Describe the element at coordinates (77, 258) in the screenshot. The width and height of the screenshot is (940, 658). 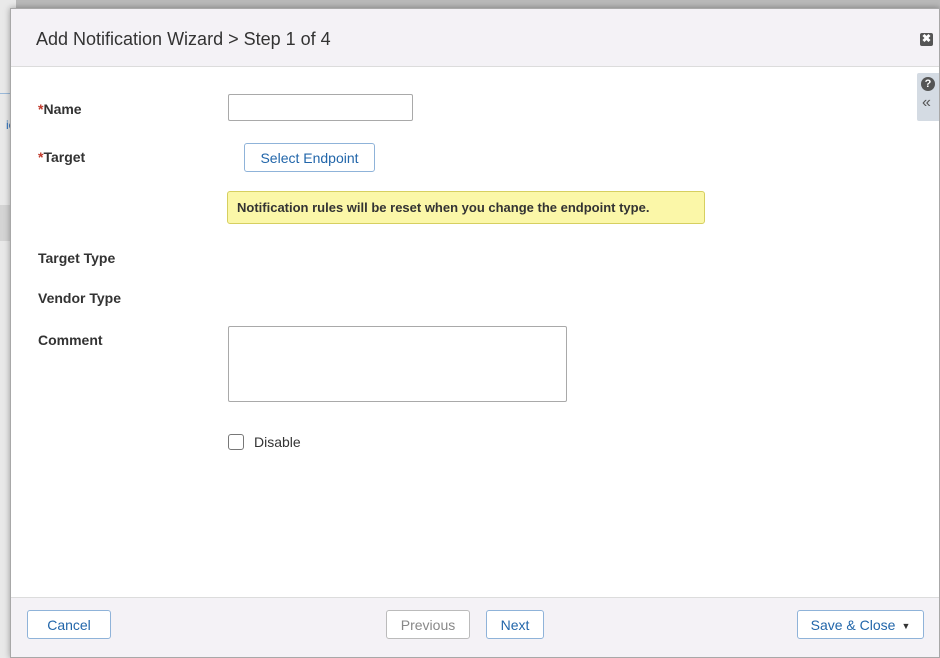
I see `target-type-label: Target Type` at that location.